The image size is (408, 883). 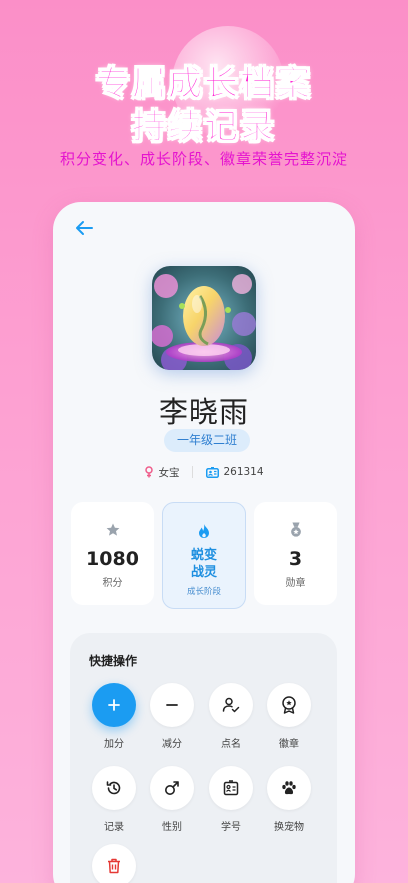 I want to click on add-points-button: 加分, so click(x=114, y=716).